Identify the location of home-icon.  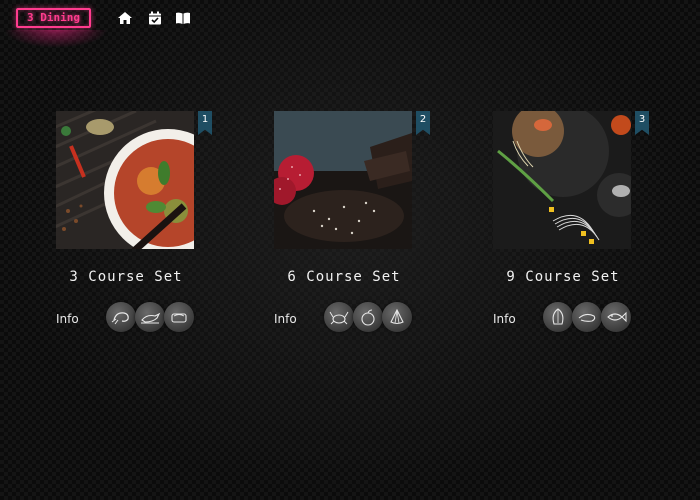
(125, 18).